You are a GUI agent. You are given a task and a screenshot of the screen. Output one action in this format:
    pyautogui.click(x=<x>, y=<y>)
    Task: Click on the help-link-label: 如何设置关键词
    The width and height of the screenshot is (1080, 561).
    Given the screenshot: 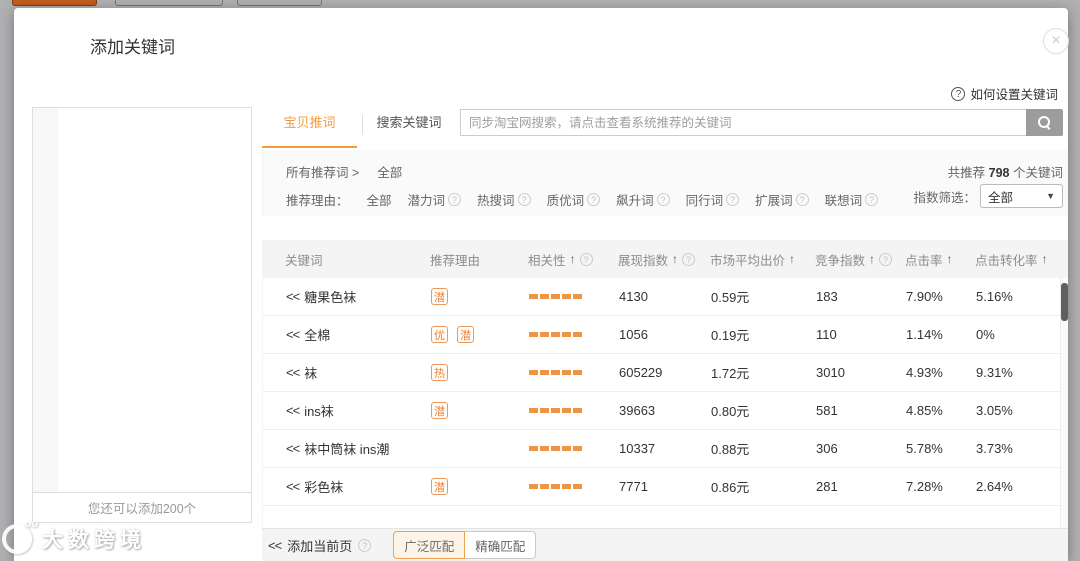 What is the action you would take?
    pyautogui.click(x=1014, y=95)
    